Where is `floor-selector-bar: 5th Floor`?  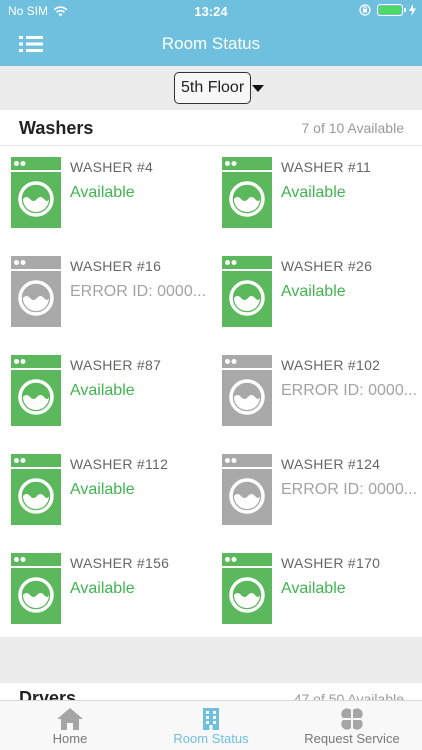 floor-selector-bar: 5th Floor is located at coordinates (211, 88).